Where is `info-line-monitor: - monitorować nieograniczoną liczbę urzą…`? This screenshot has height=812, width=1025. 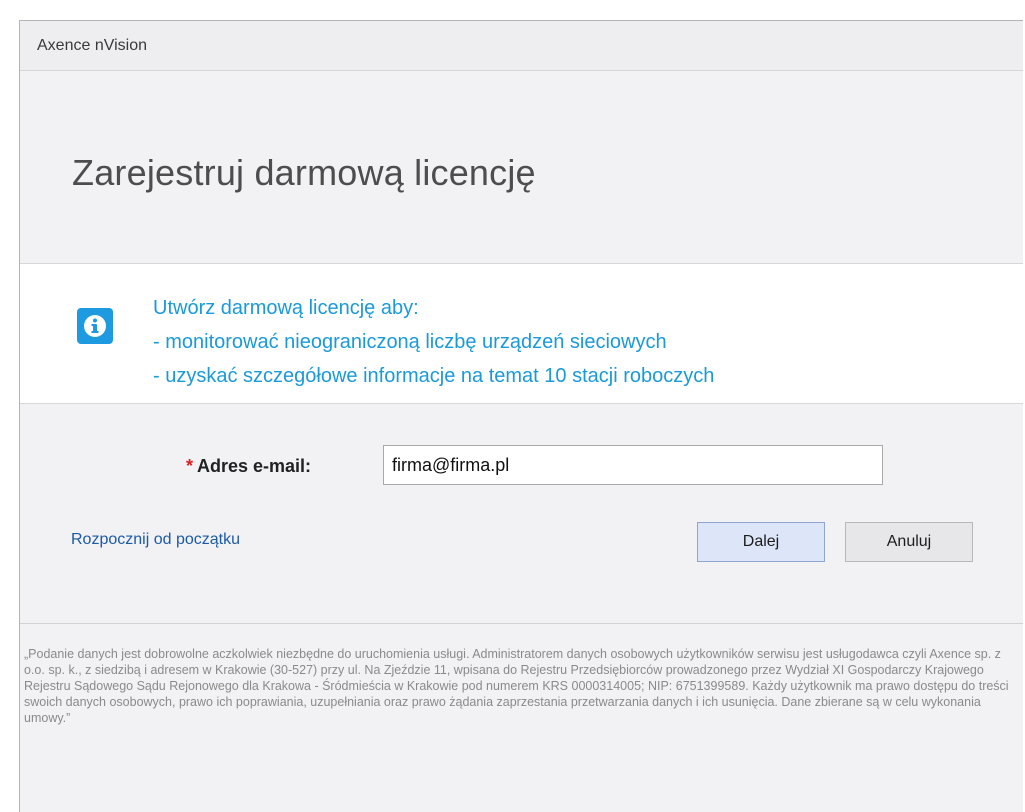
info-line-monitor: - monitorować nieograniczoną liczbę urzą… is located at coordinates (410, 342).